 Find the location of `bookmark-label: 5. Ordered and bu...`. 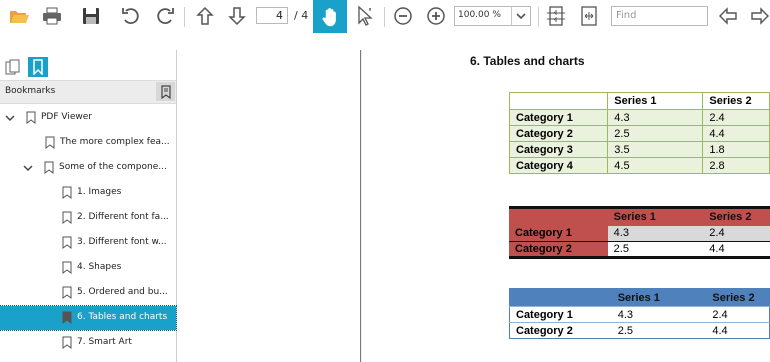

bookmark-label: 5. Ordered and bu... is located at coordinates (122, 292).